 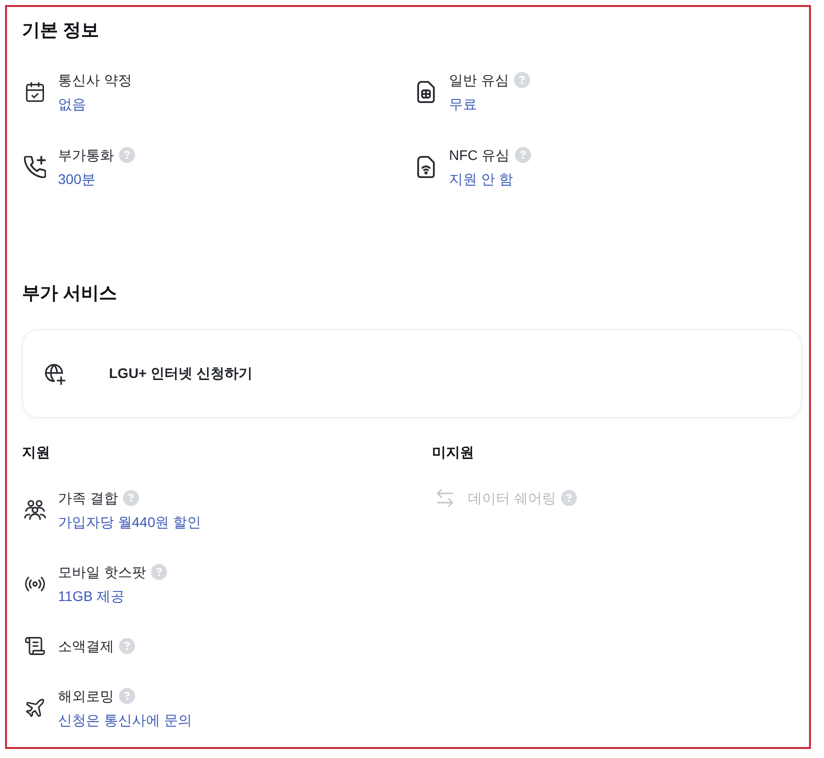 What do you see at coordinates (130, 522) in the screenshot?
I see `item-value: 가입자당 월440원 할인` at bounding box center [130, 522].